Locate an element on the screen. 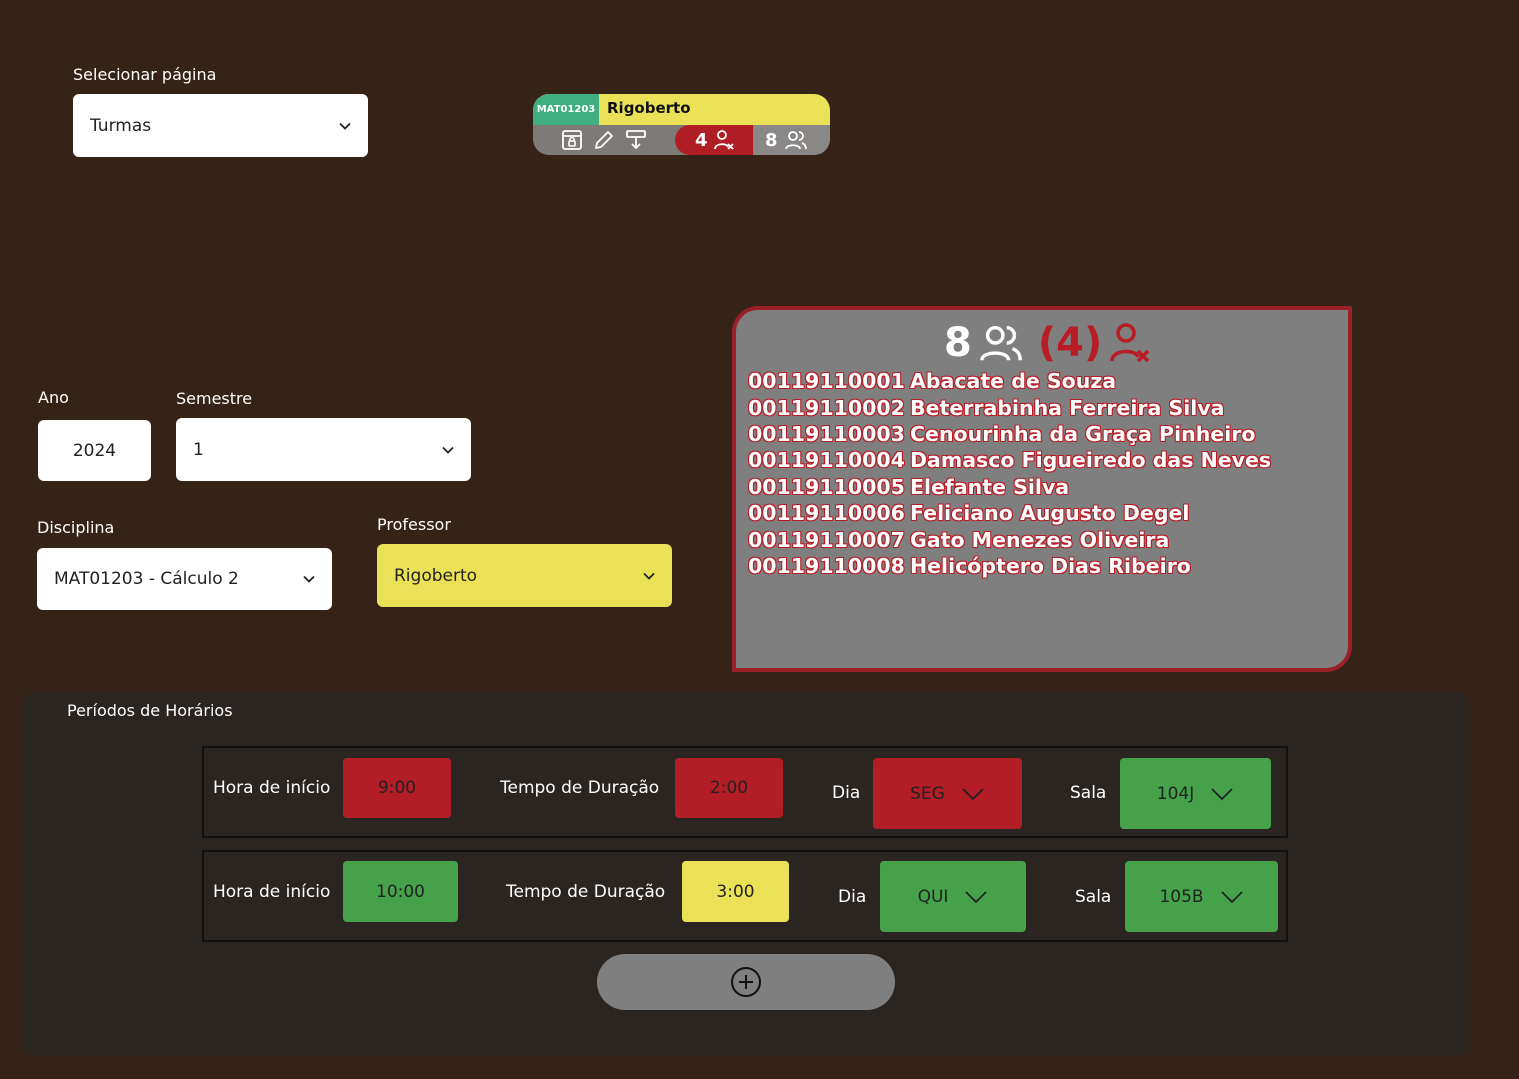 The height and width of the screenshot is (1079, 1519). disciplina-select: MAT01203 - Cálculo 2 is located at coordinates (184, 579).